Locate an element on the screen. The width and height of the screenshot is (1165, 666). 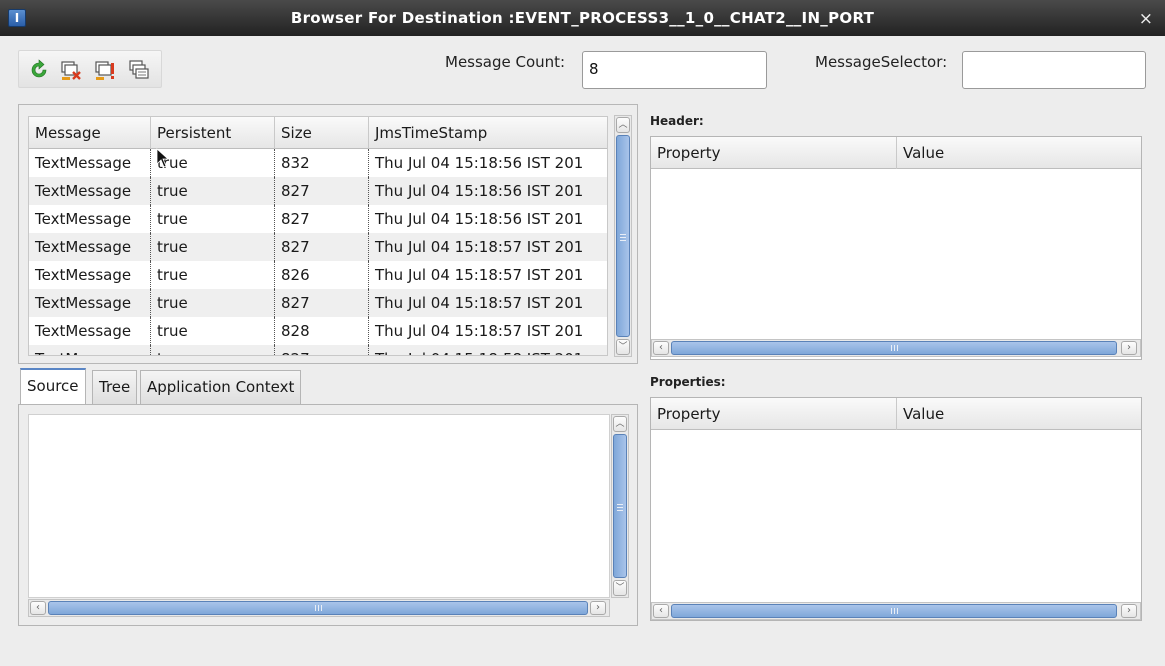
messages-table-header: Message Persistent Size JmsTimeStamp is located at coordinates (318, 133).